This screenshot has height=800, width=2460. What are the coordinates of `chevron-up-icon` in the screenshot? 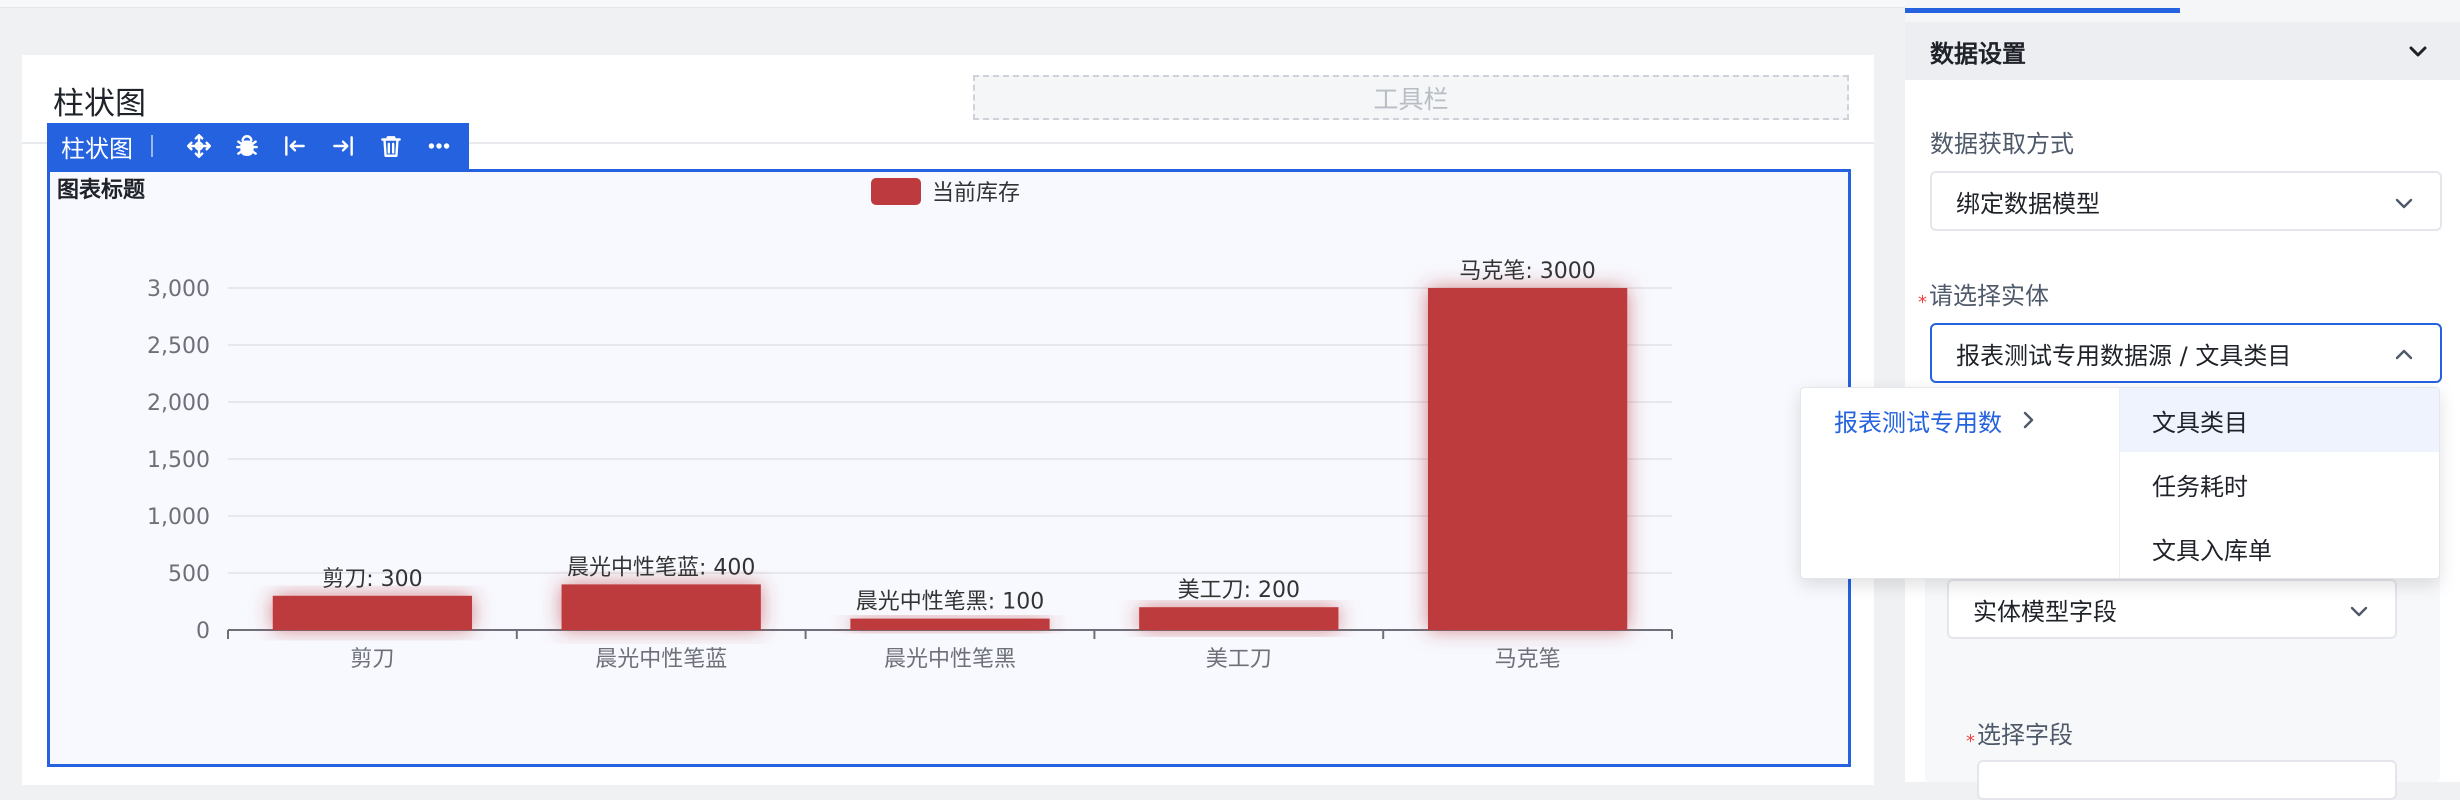 It's located at (2404, 358).